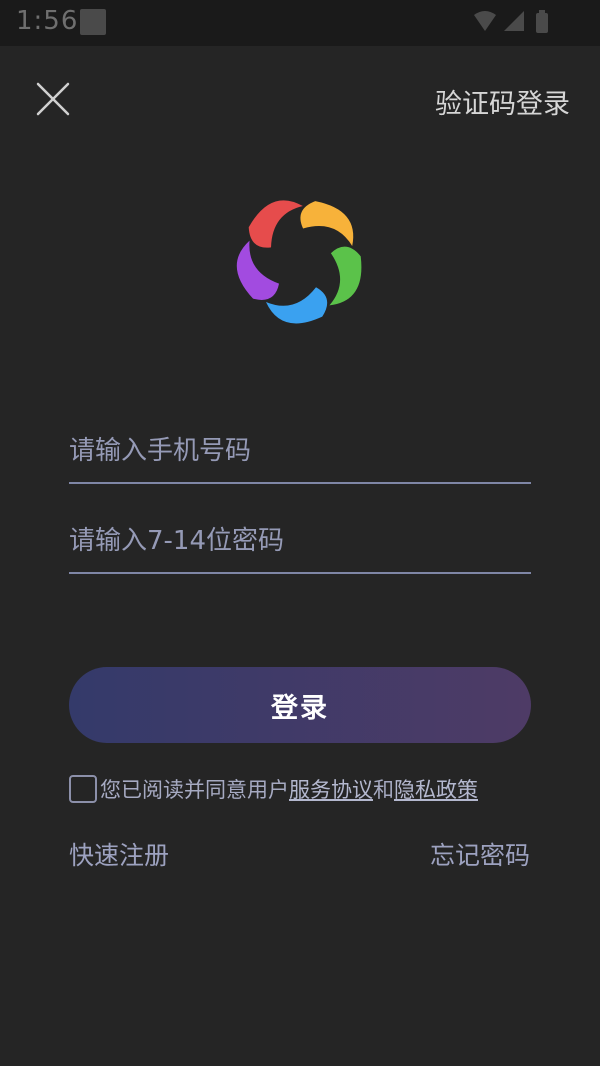 Image resolution: width=600 pixels, height=1066 pixels. What do you see at coordinates (83, 789) in the screenshot?
I see `agreement-checkbox` at bounding box center [83, 789].